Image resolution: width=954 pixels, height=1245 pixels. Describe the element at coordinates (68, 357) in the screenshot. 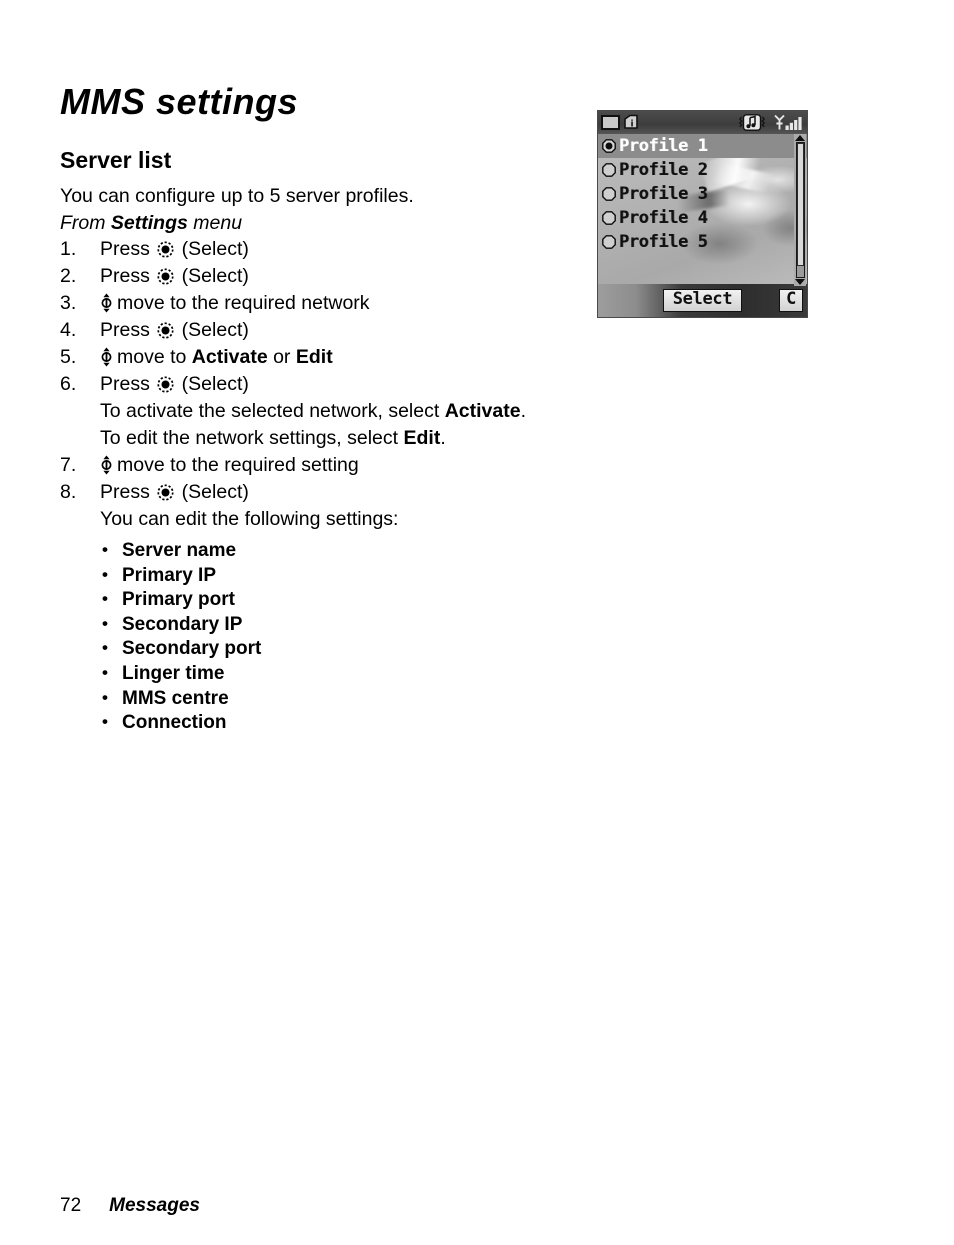

I see `step-number: 5.` at that location.